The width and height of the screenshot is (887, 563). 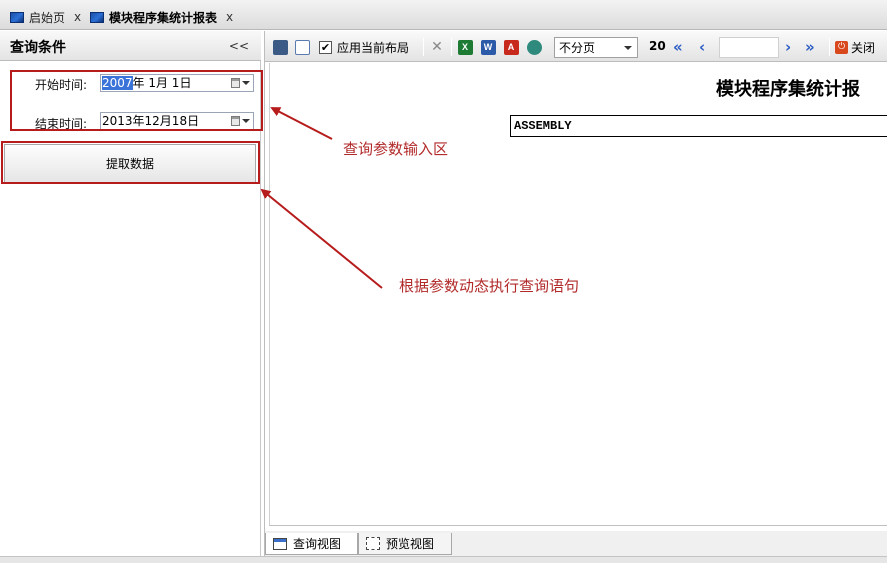 I want to click on printer-icon, so click(x=280, y=47).